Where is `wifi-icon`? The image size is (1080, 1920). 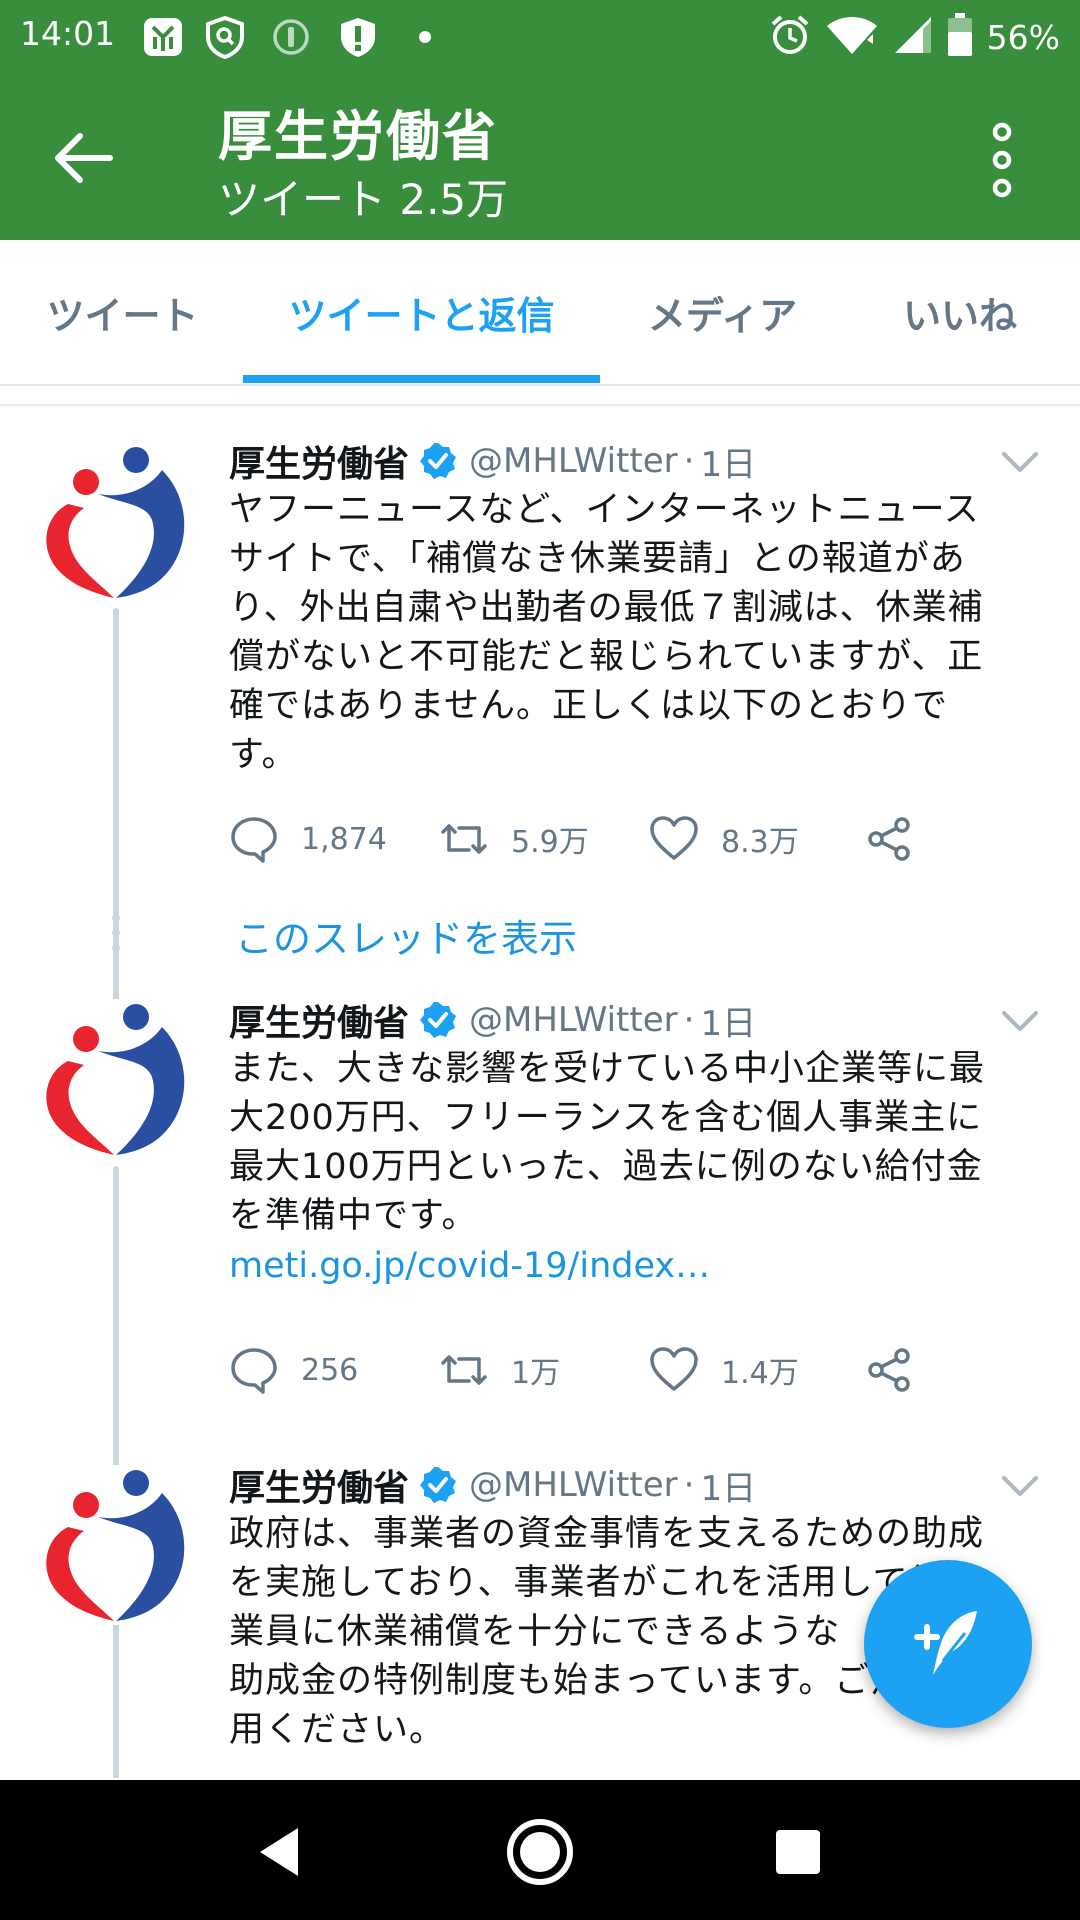 wifi-icon is located at coordinates (852, 37).